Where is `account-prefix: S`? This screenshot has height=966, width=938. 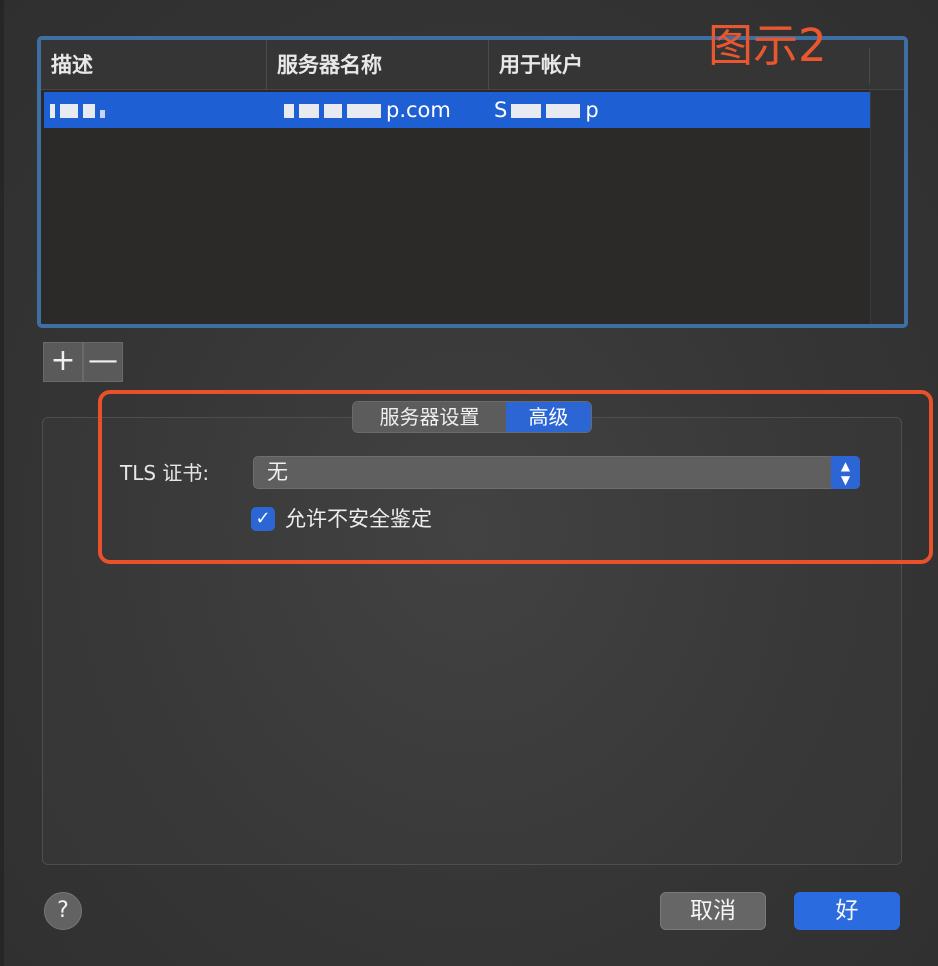 account-prefix: S is located at coordinates (501, 110).